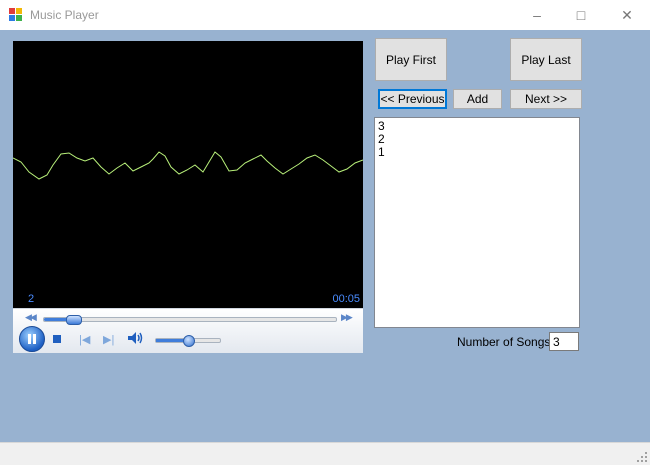 The width and height of the screenshot is (650, 465). I want to click on maximize-button: □, so click(581, 15).